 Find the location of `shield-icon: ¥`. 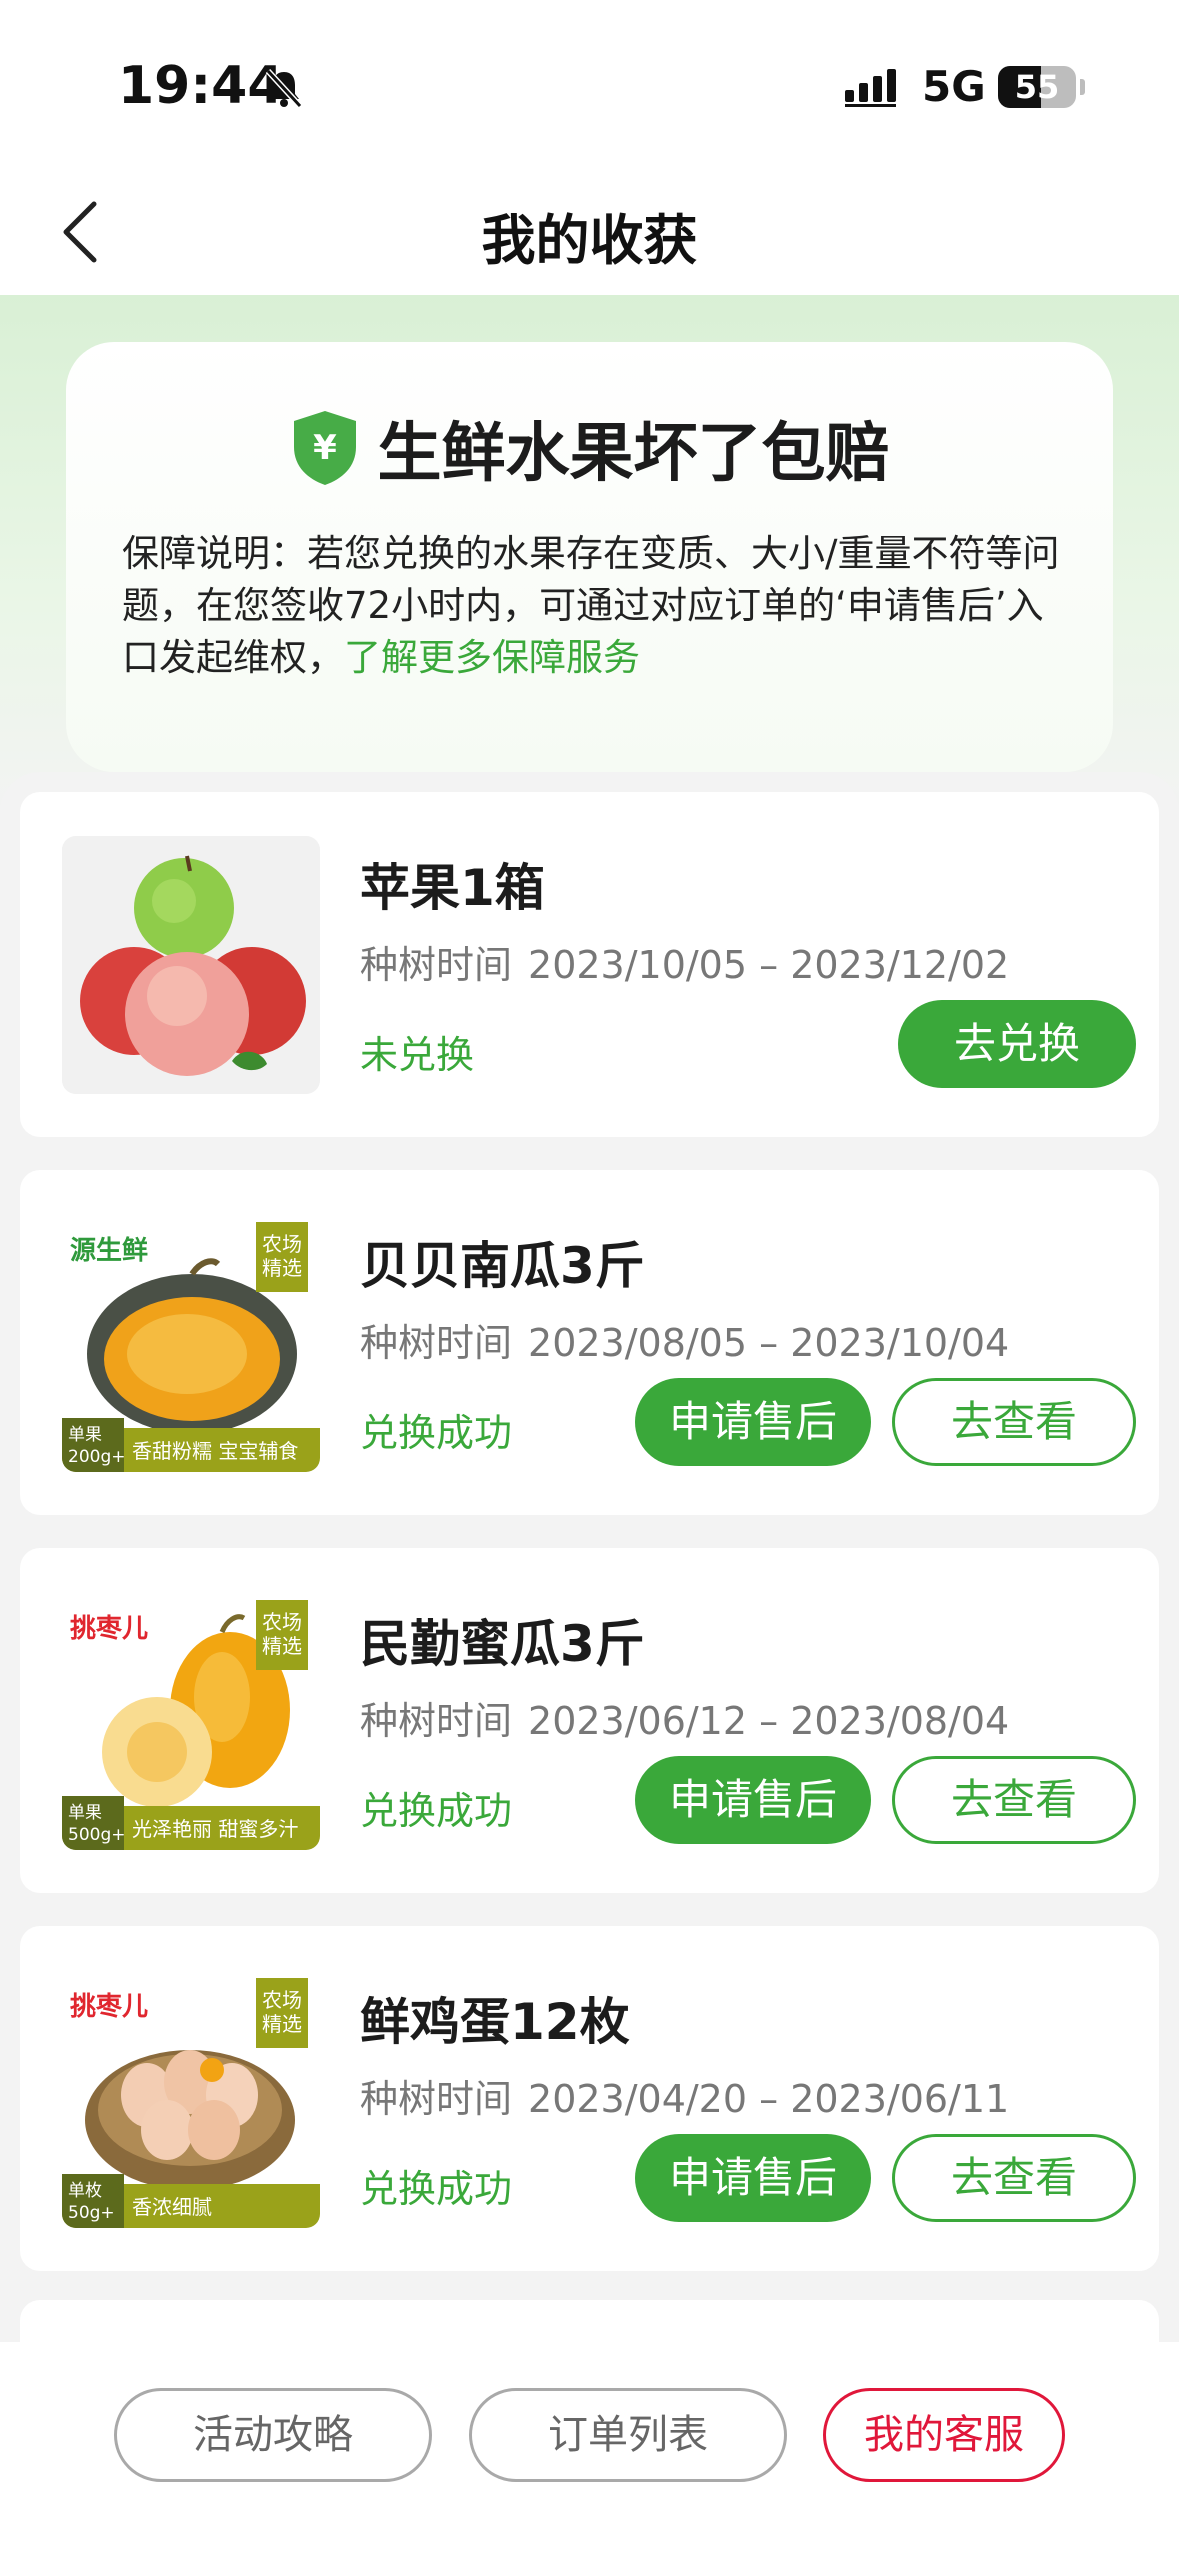

shield-icon: ¥ is located at coordinates (324, 448).